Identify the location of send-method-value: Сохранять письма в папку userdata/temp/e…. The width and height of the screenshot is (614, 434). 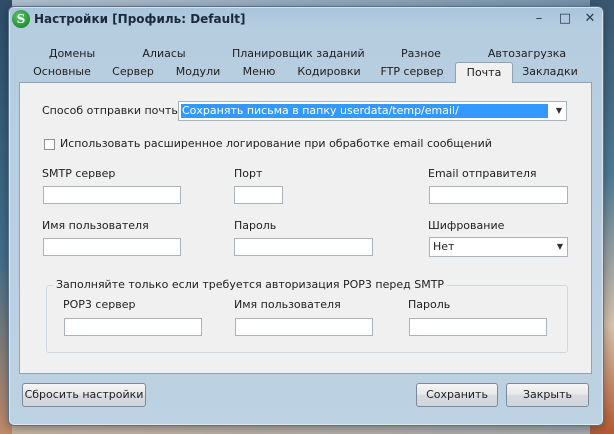
(364, 111).